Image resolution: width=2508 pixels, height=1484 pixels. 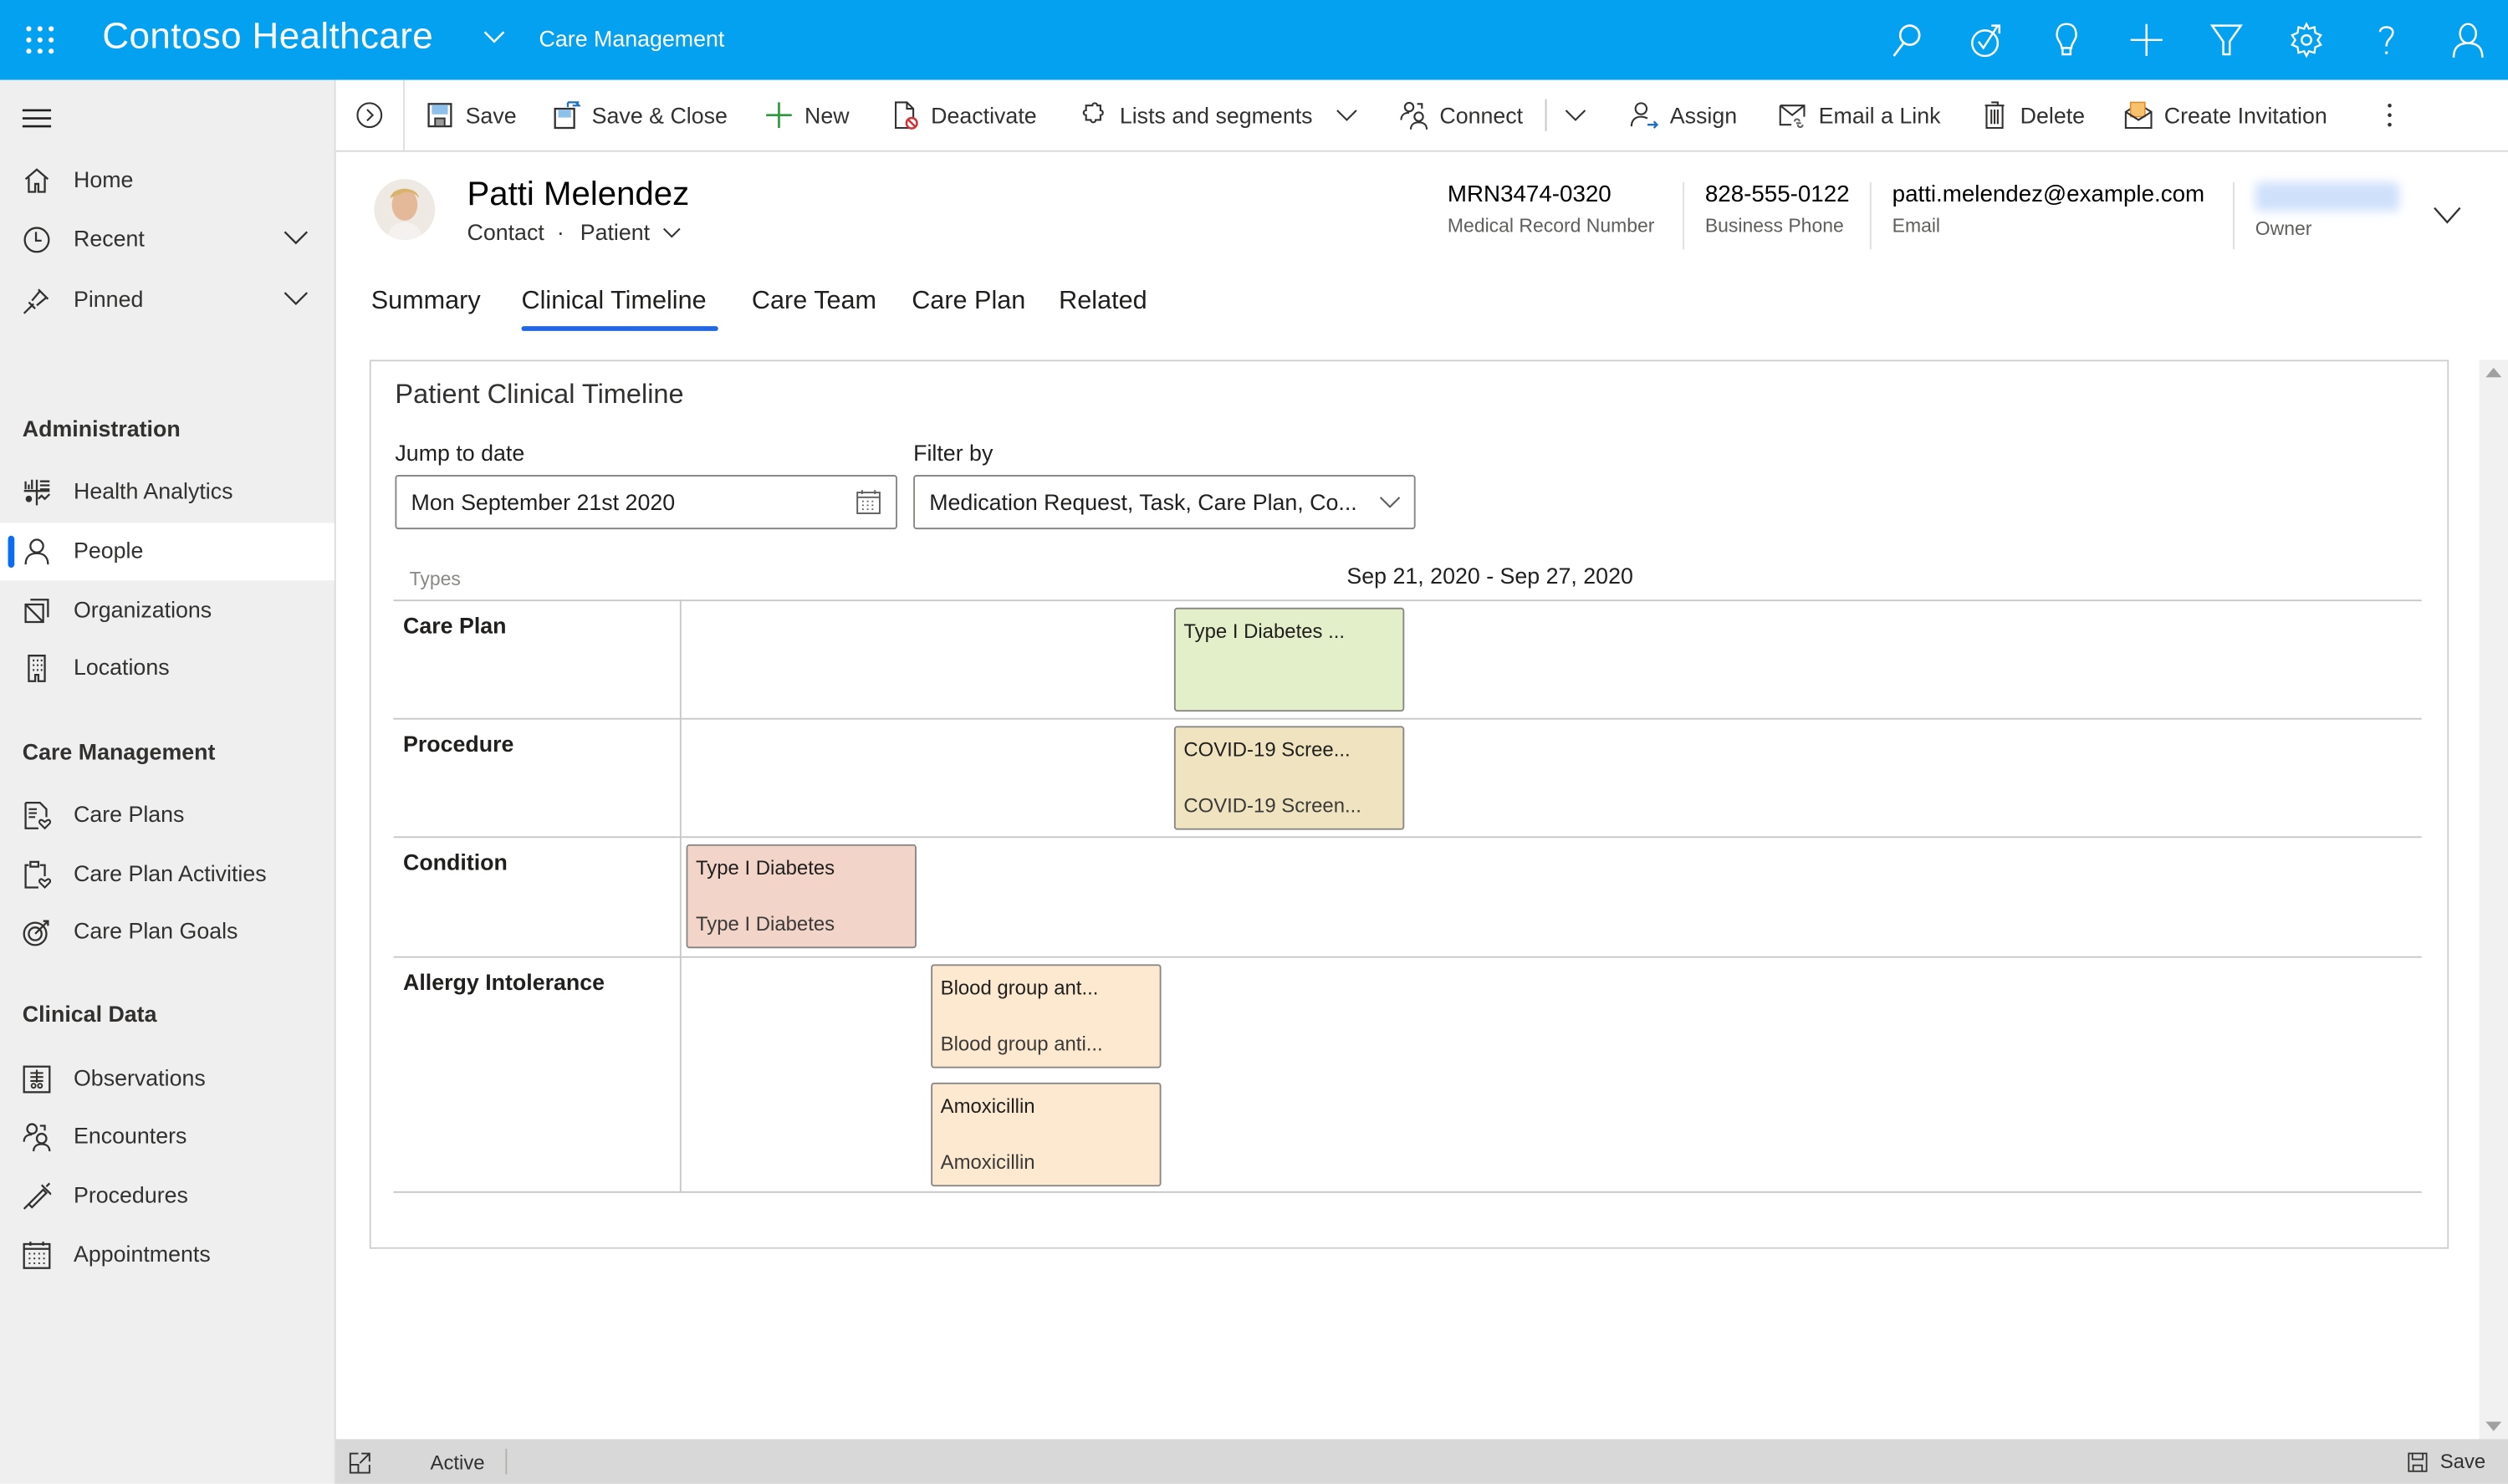 I want to click on field-label: Business Phone, so click(x=1774, y=225).